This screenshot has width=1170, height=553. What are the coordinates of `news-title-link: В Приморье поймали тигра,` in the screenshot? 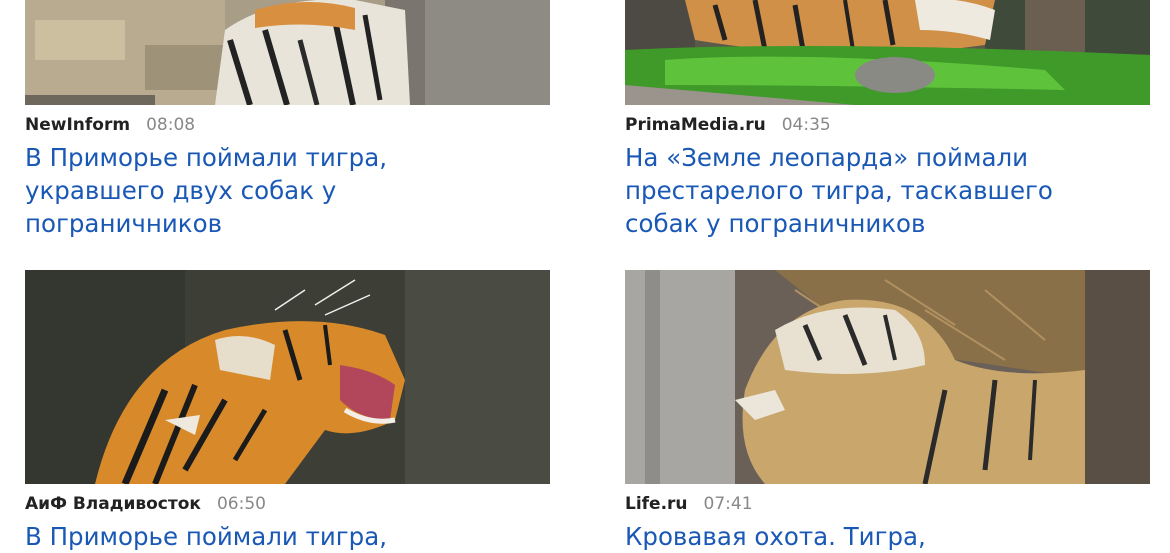 It's located at (297, 536).